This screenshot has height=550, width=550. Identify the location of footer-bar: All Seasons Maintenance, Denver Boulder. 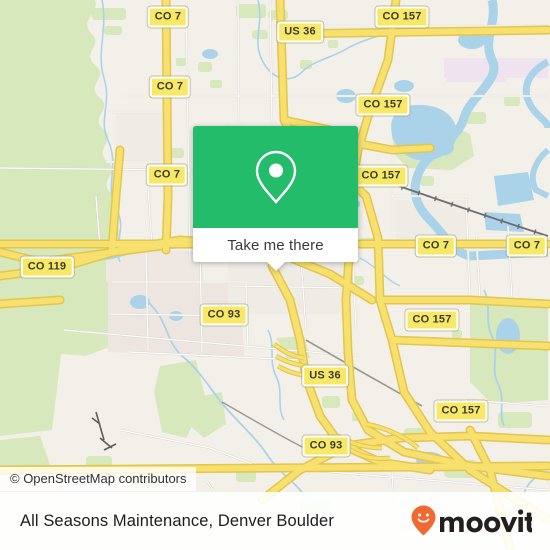
(275, 521).